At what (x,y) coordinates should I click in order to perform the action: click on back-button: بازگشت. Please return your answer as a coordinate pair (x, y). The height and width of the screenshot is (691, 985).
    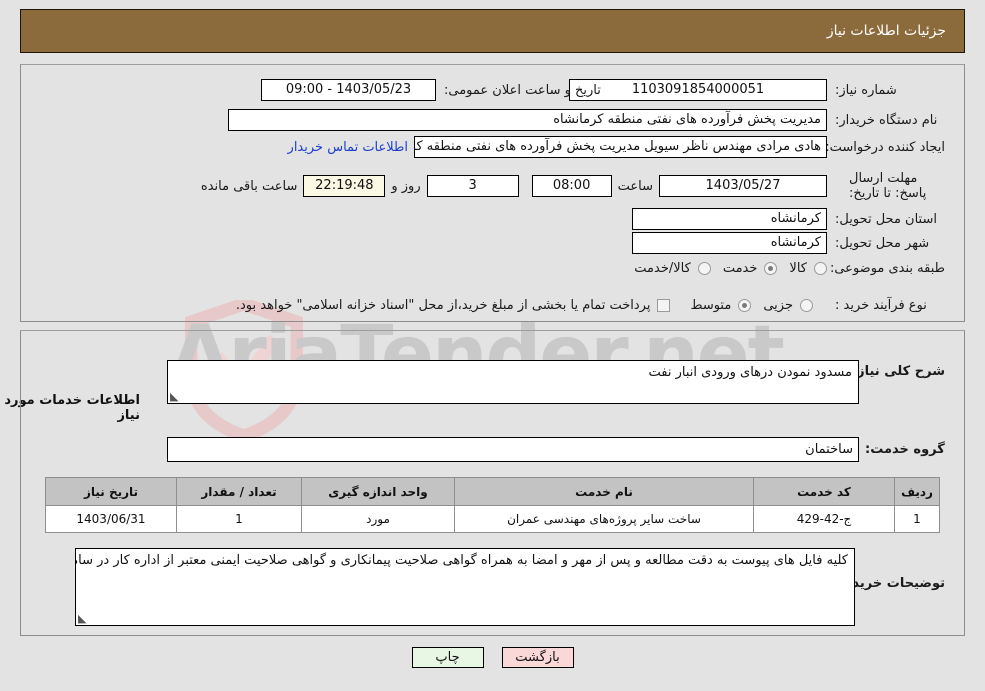
    Looking at the image, I should click on (537, 657).